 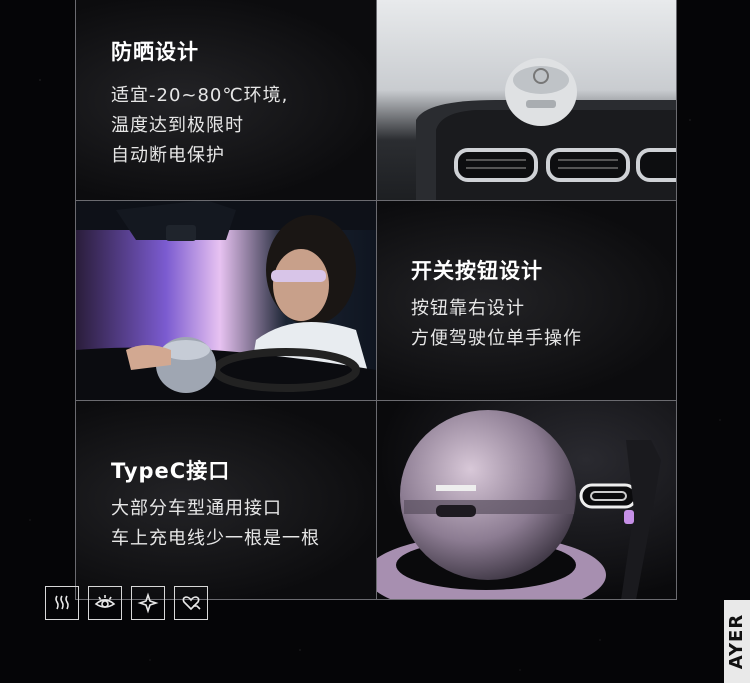 I want to click on feature-card-typec-port: TypeC接口 大部分车型通用接口 车上充电线少一根是一根, so click(x=226, y=500).